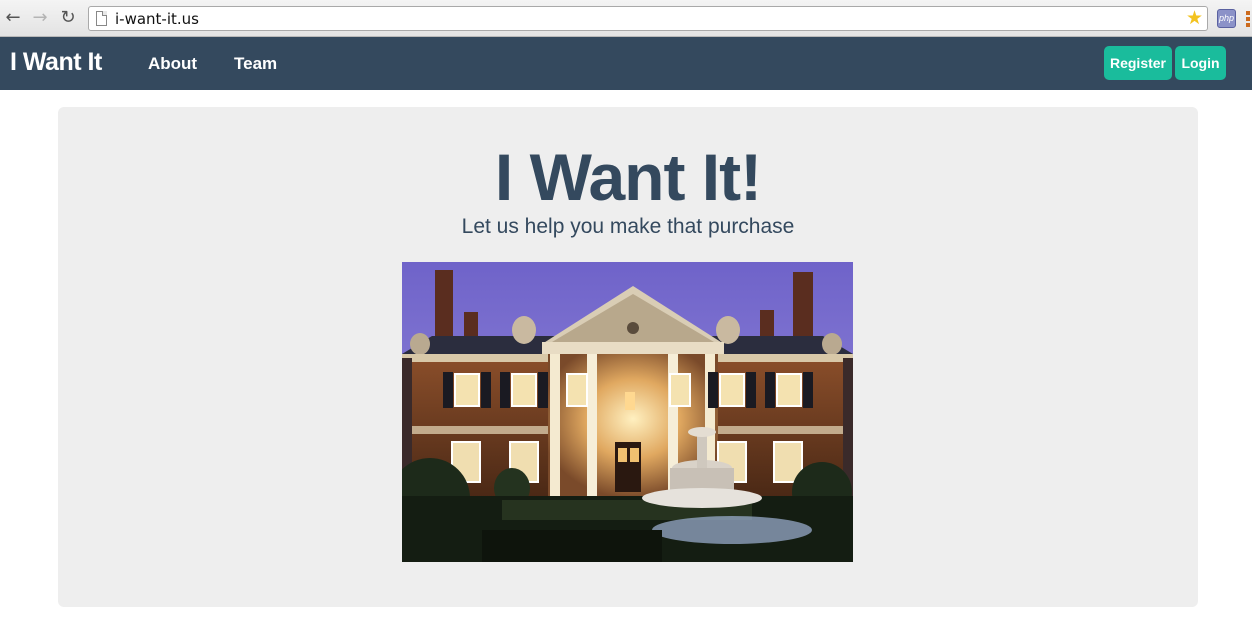 The image size is (1252, 624). What do you see at coordinates (157, 19) in the screenshot?
I see `url-text: i-want-it.us` at bounding box center [157, 19].